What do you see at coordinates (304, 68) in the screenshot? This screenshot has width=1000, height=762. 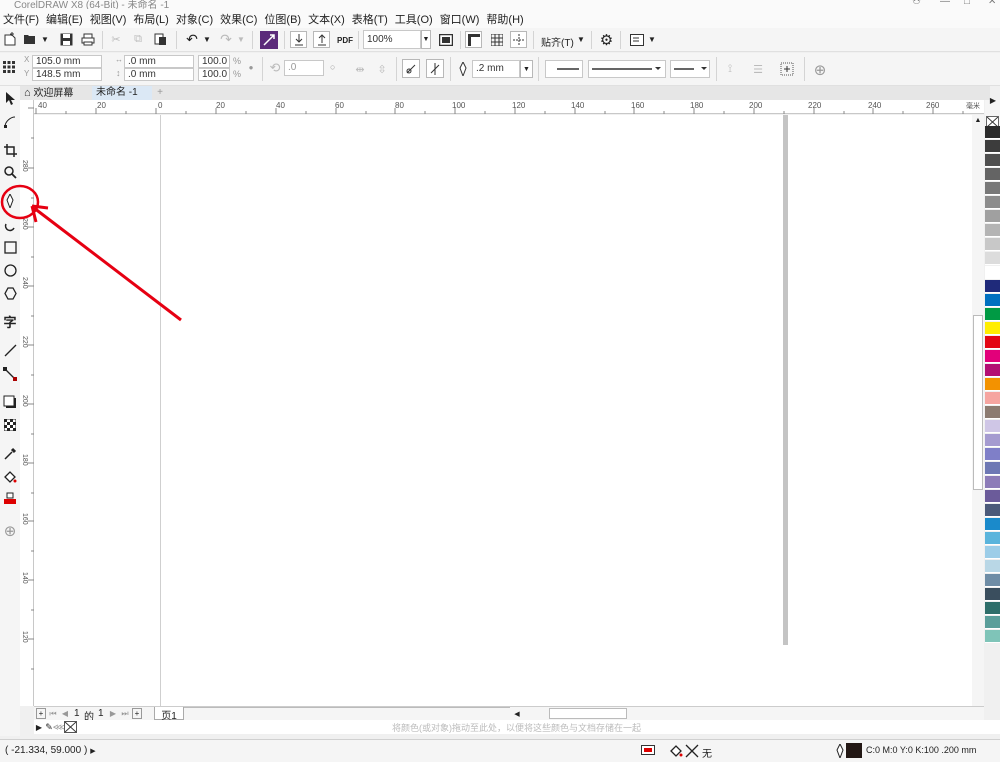 I see `rotation-angle-input: .0` at bounding box center [304, 68].